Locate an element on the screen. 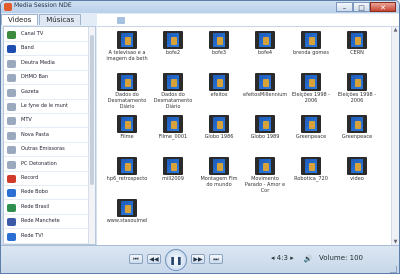 This screenshot has height=274, width=400. video-tile: Filme is located at coordinates (127, 127).